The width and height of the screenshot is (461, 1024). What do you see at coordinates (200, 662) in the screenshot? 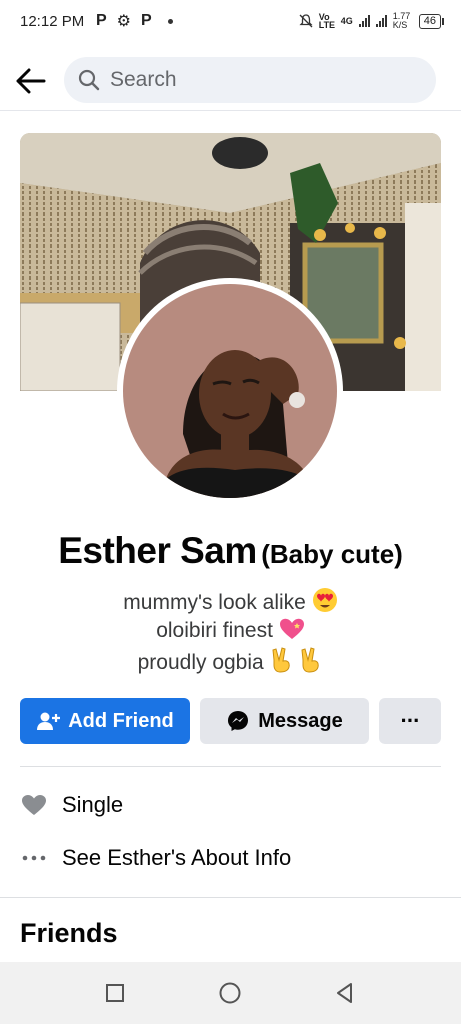
I see `bio-text-3: proudly ogbia` at bounding box center [200, 662].